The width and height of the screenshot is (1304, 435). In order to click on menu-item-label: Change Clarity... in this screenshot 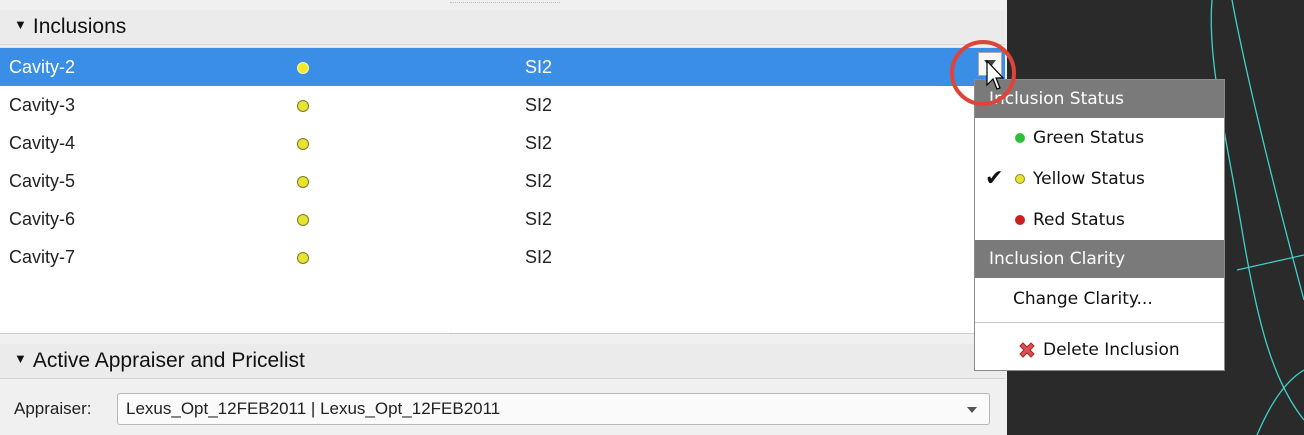, I will do `click(1083, 299)`.